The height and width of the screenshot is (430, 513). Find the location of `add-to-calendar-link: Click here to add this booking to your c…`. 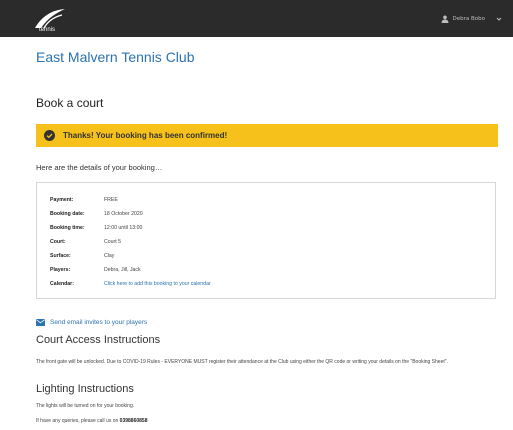

add-to-calendar-link: Click here to add this booking to your c… is located at coordinates (157, 284).